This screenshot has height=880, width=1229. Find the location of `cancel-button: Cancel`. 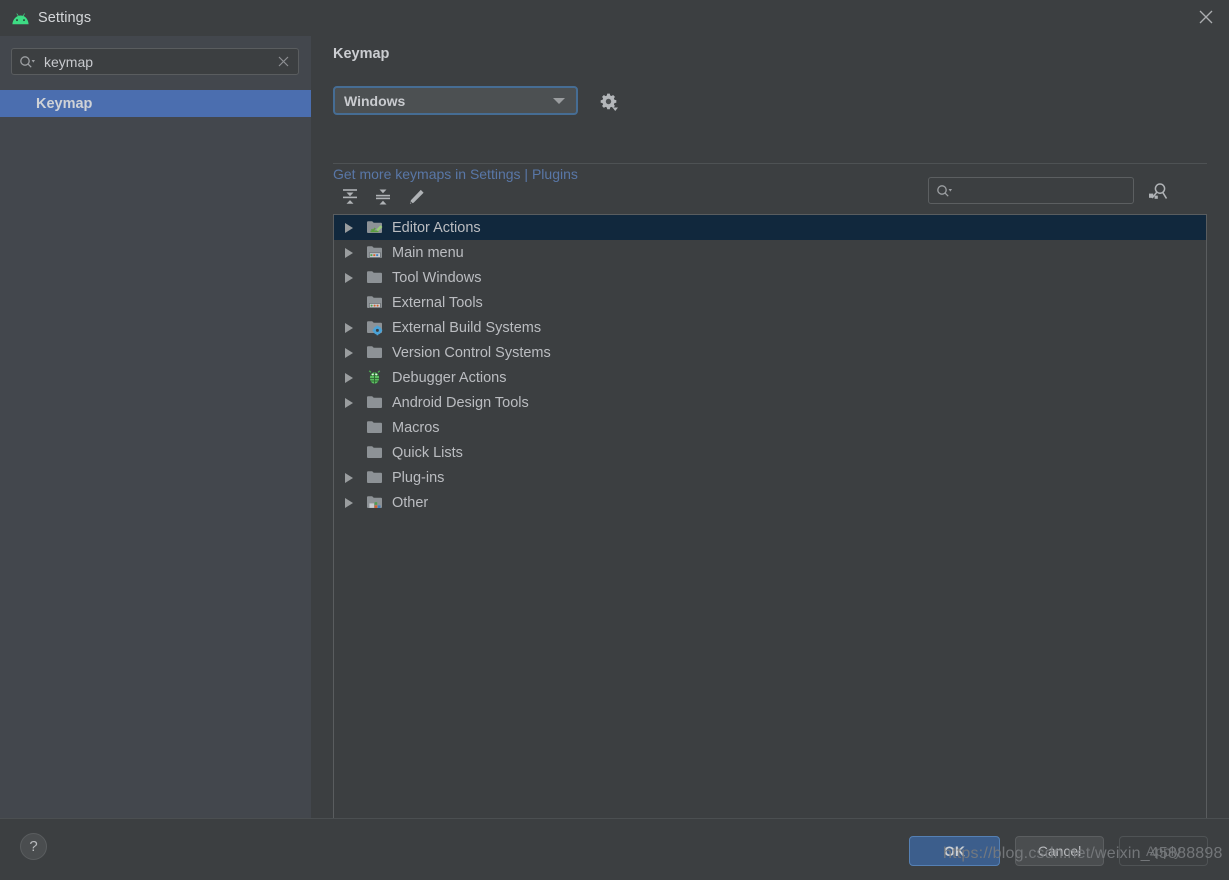

cancel-button: Cancel is located at coordinates (1059, 851).